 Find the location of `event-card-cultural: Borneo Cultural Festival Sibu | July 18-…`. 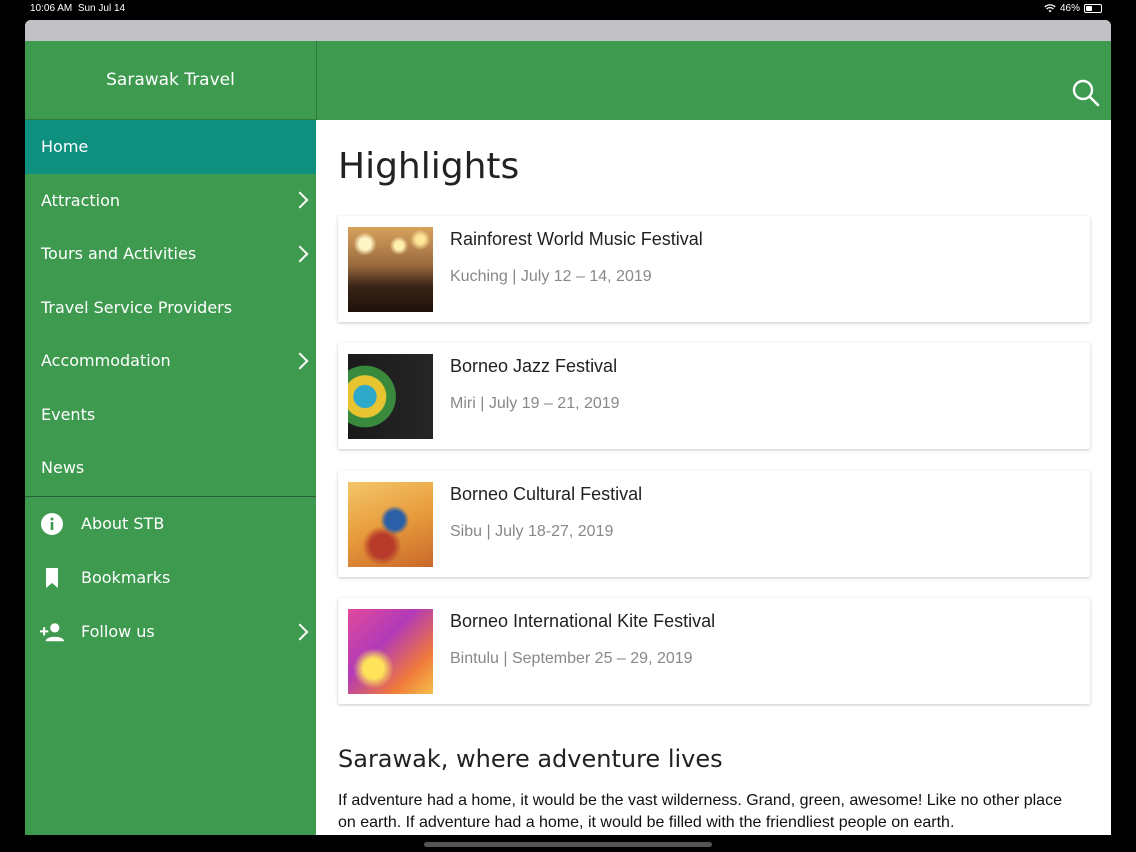

event-card-cultural: Borneo Cultural Festival Sibu | July 18-… is located at coordinates (714, 524).